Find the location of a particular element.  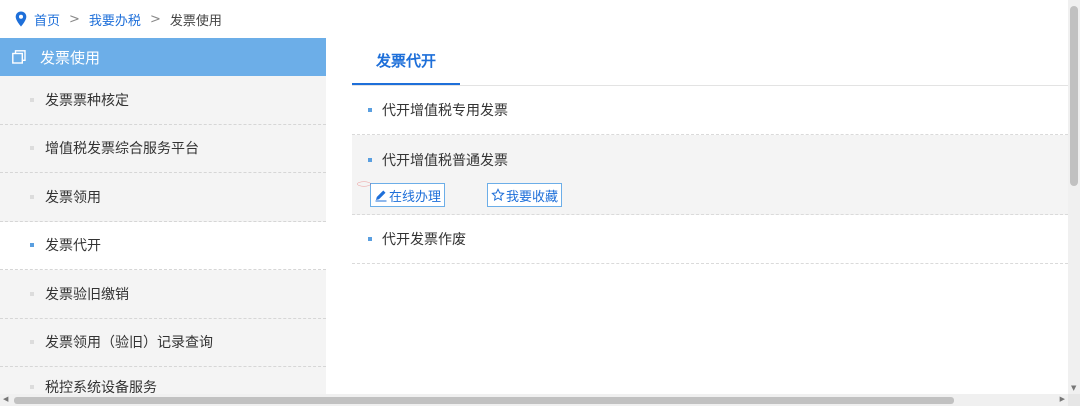

copy-icon is located at coordinates (19, 57).